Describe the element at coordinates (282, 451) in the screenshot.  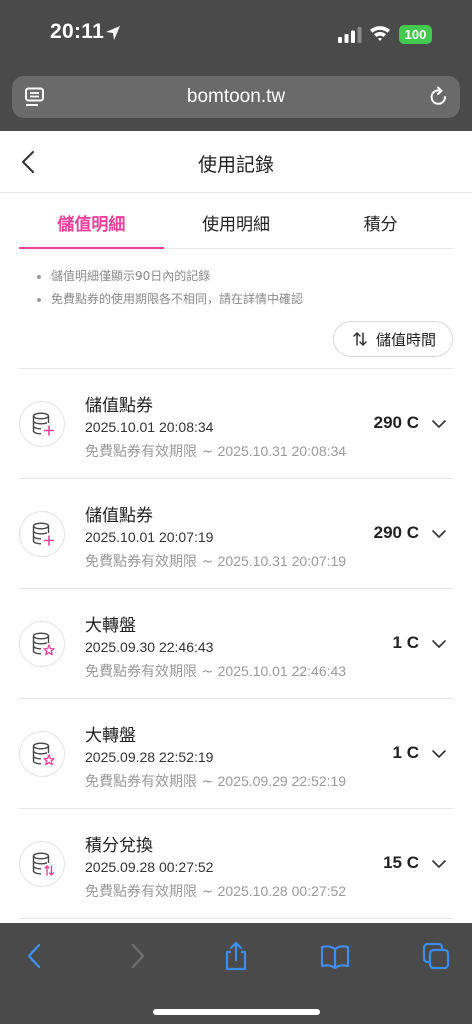
I see `expiry-date: 2025.10.31 20:08:34` at that location.